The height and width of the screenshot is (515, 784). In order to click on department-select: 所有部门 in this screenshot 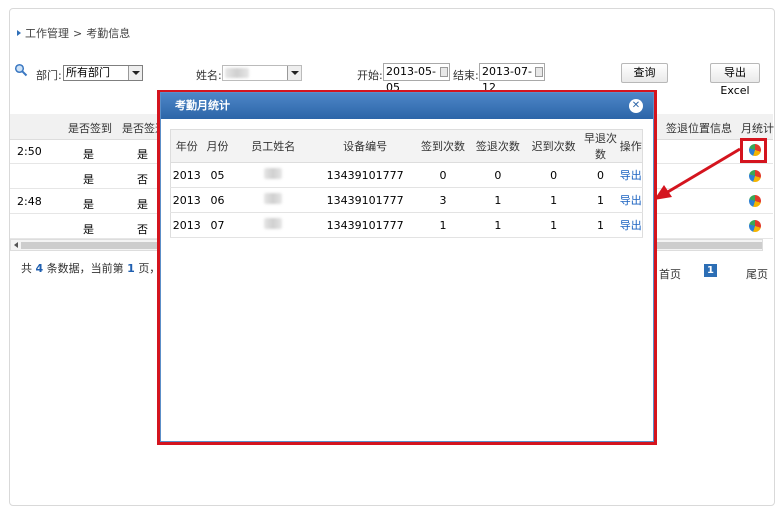, I will do `click(103, 73)`.